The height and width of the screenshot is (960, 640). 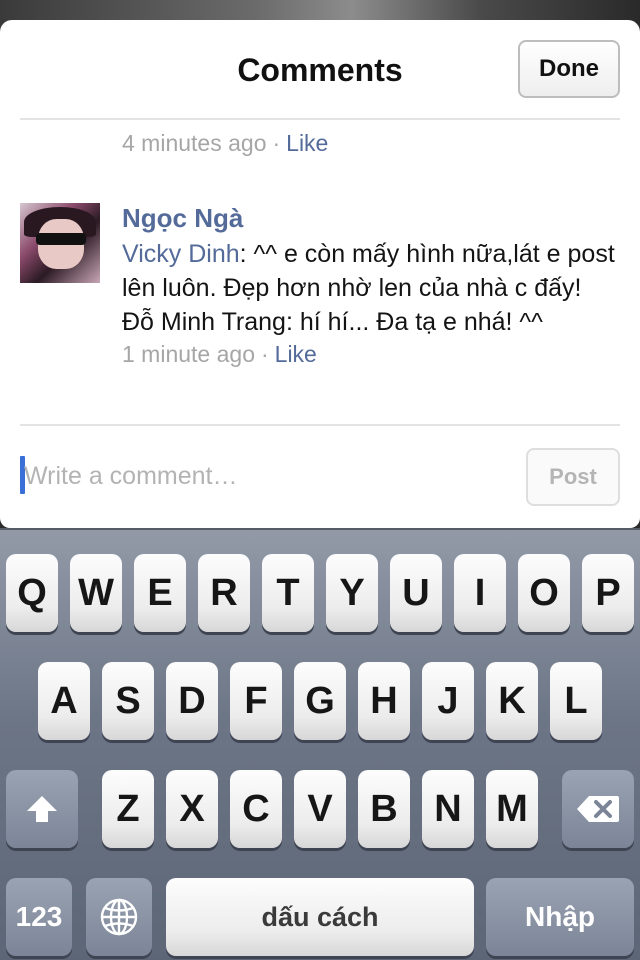 What do you see at coordinates (512, 701) in the screenshot?
I see `key-k: K` at bounding box center [512, 701].